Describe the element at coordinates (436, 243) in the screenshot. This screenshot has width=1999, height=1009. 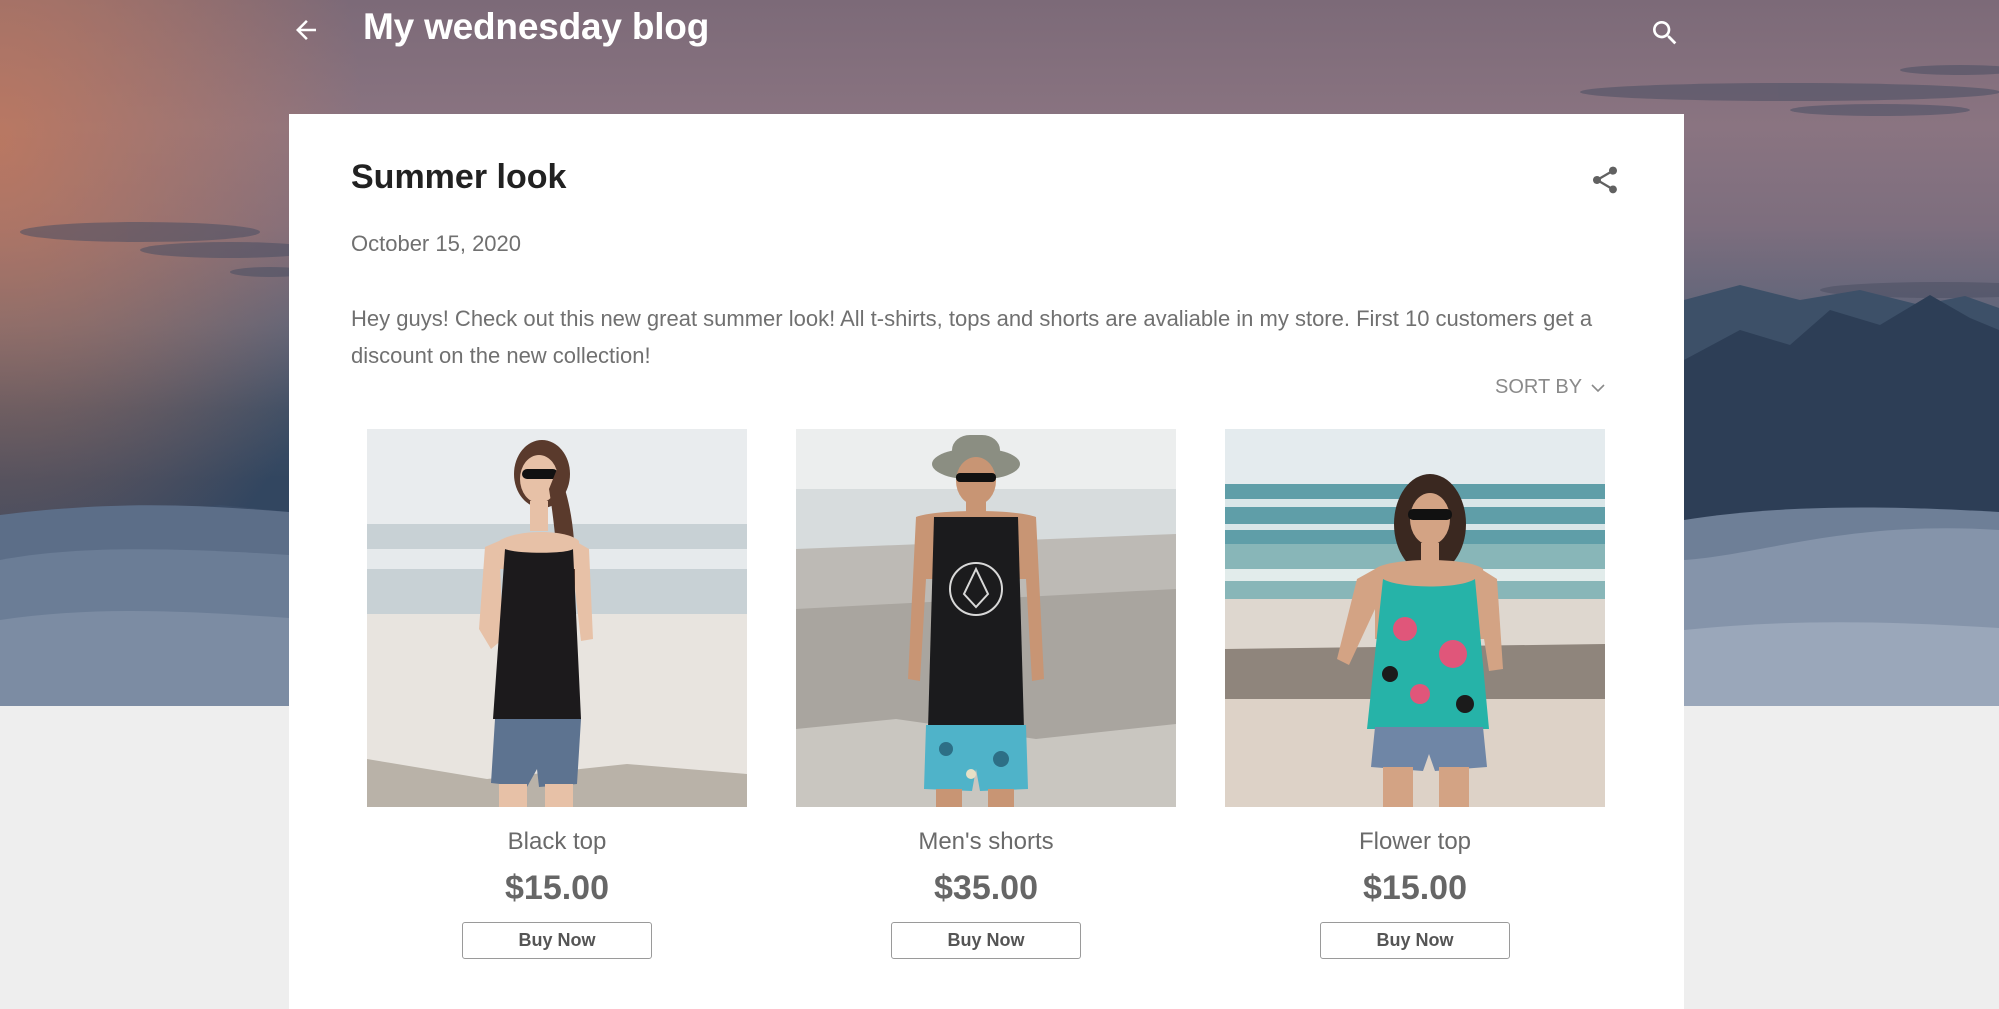
I see `post-date: October 15, 2020` at that location.